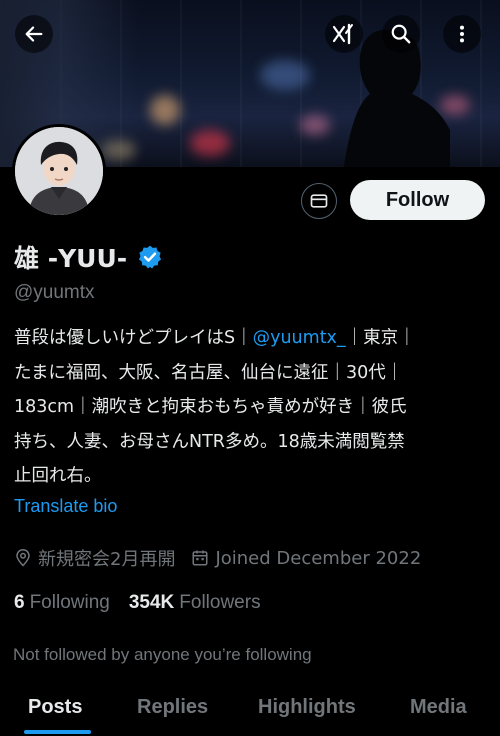 The image size is (500, 736). I want to click on profile-name-row: 雄 -YUU-, so click(88, 257).